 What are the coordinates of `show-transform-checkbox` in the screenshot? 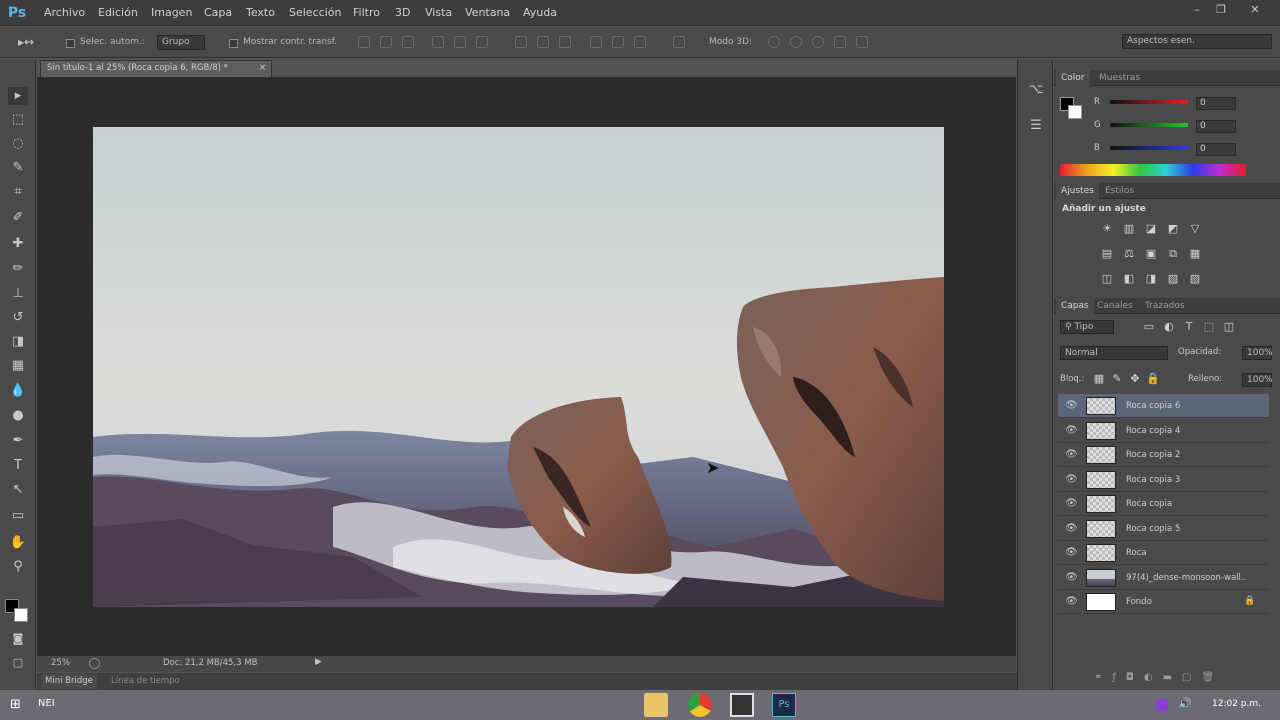 It's located at (233, 43).